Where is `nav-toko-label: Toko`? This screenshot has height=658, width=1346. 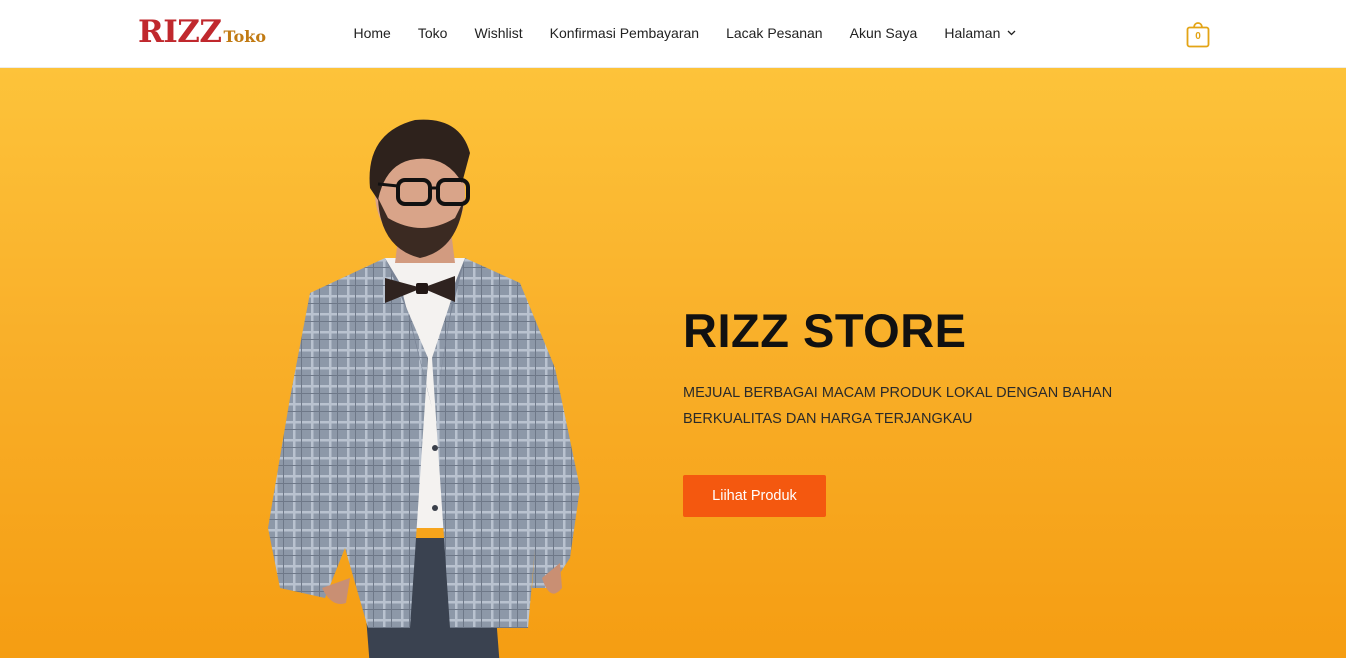 nav-toko-label: Toko is located at coordinates (432, 33).